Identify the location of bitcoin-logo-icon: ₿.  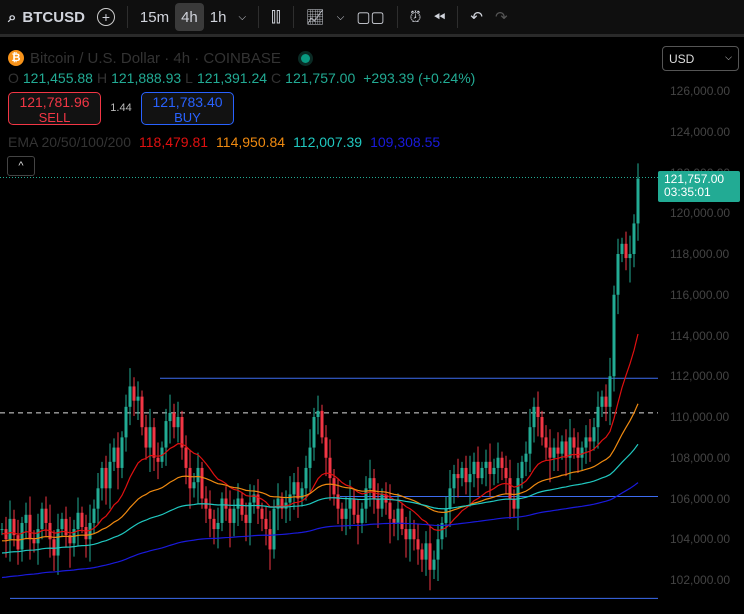
(16, 58).